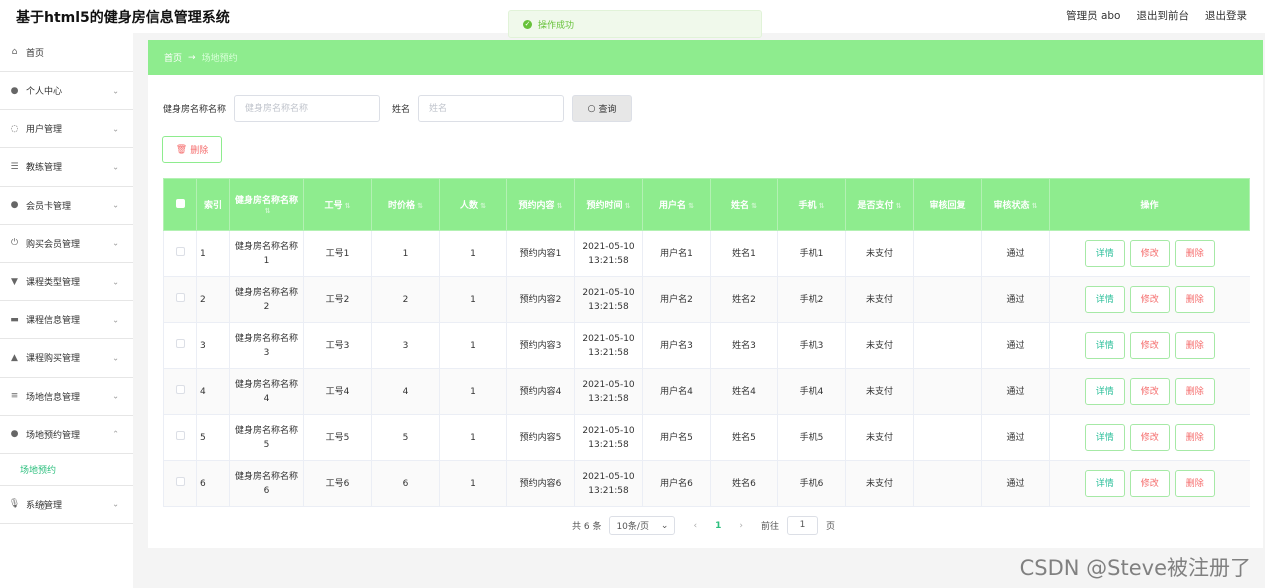 This screenshot has height=588, width=1265. Describe the element at coordinates (66, 129) in the screenshot. I see `sidebar-item: ◌ 用户管理 ⌄` at that location.